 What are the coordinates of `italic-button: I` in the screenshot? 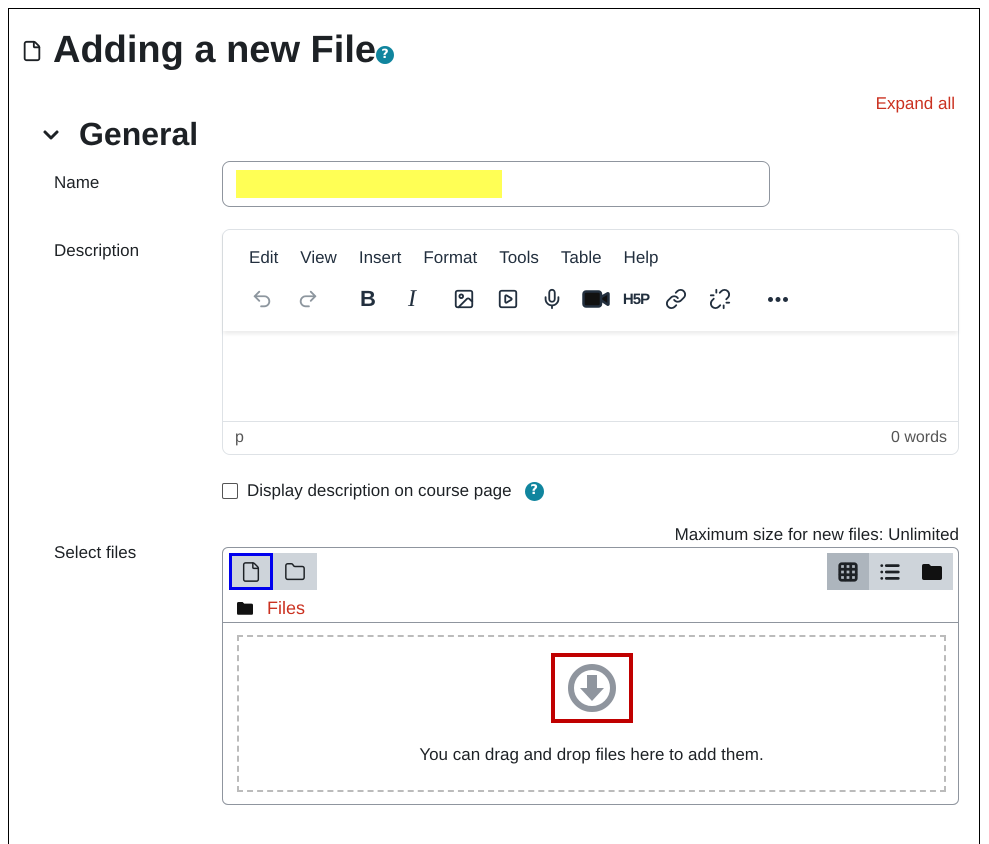 It's located at (412, 299).